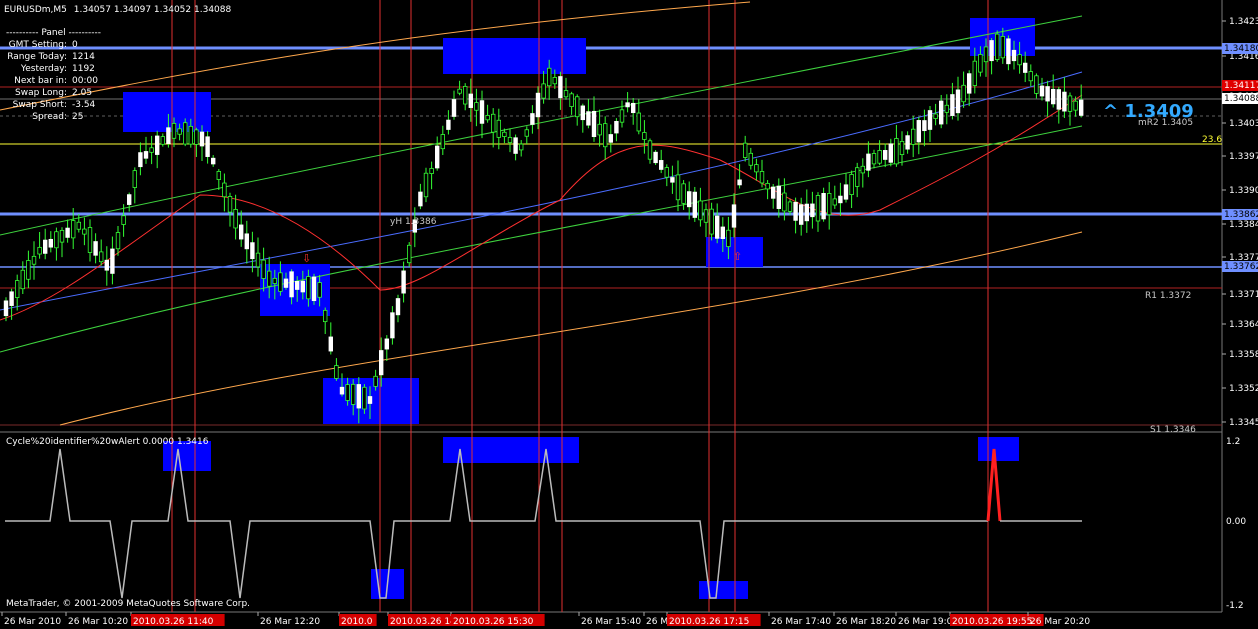  What do you see at coordinates (38, 45) in the screenshot?
I see `panel-row-label: GMT Setting:` at bounding box center [38, 45].